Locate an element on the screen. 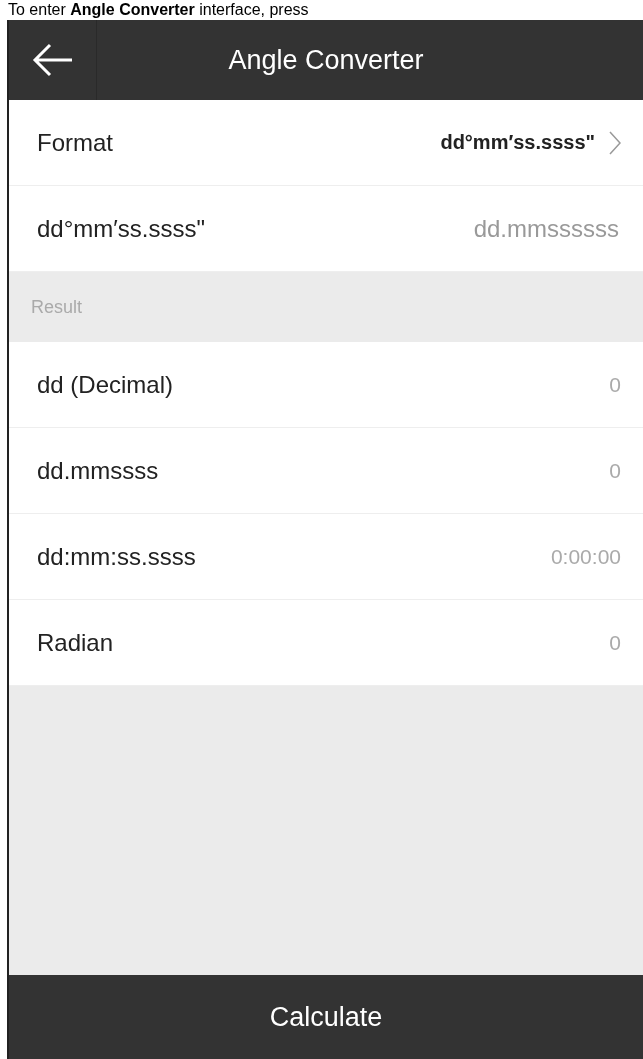  result-label: dd:mm:ss.ssss is located at coordinates (117, 556).